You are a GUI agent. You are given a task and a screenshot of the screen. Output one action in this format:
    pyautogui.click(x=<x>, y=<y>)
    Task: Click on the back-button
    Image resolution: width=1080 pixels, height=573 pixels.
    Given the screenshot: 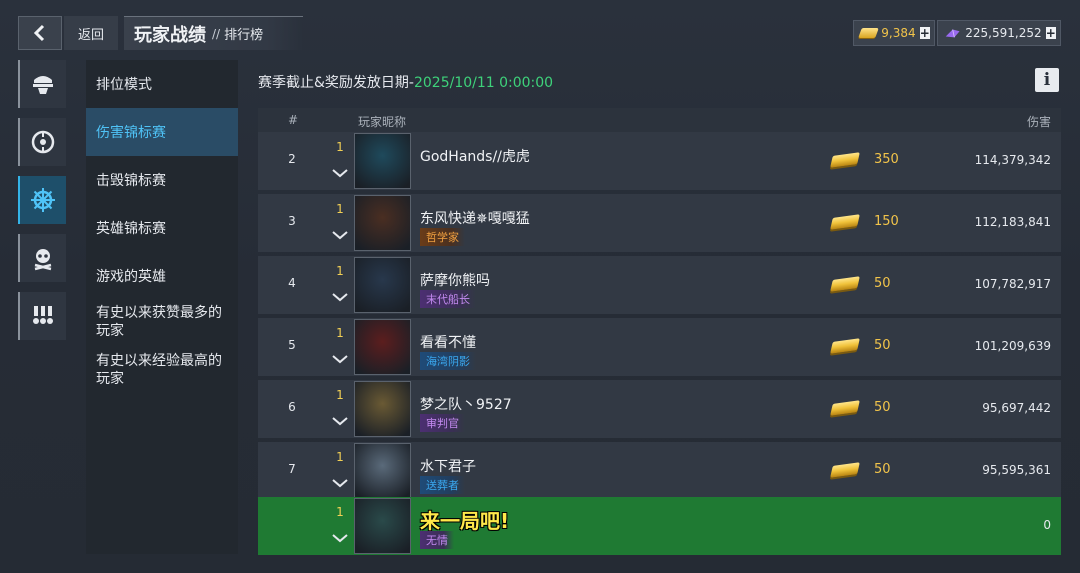 What is the action you would take?
    pyautogui.click(x=40, y=33)
    